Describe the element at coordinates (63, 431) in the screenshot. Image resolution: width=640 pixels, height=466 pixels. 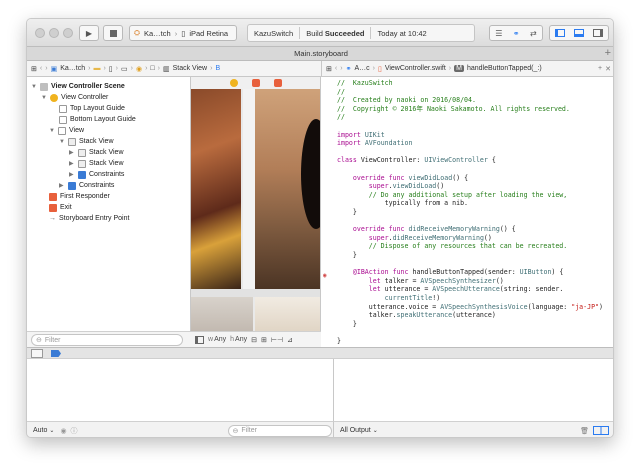
I see `quicklook-icon: ◉` at that location.